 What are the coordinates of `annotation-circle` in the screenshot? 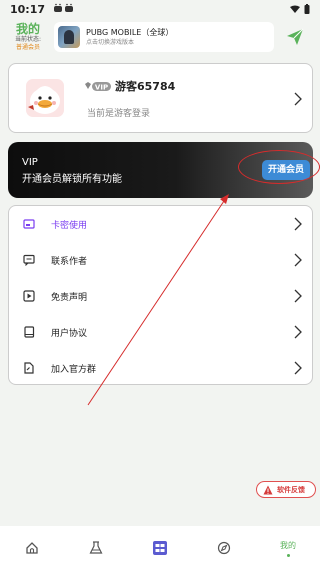 It's located at (279, 167).